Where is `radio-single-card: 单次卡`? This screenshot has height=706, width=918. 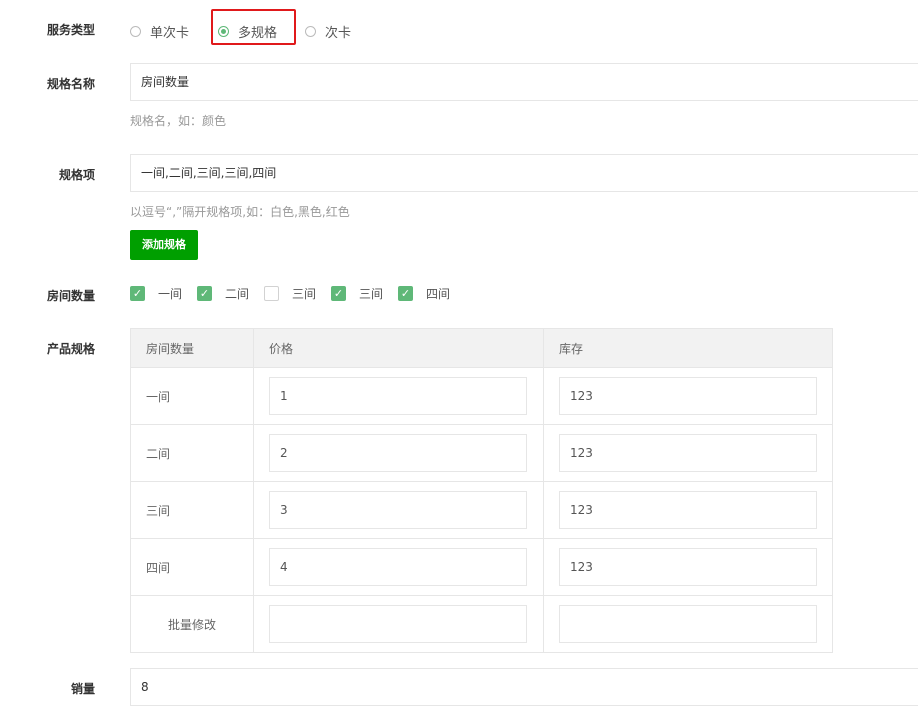
radio-single-card: 单次卡 is located at coordinates (159, 31).